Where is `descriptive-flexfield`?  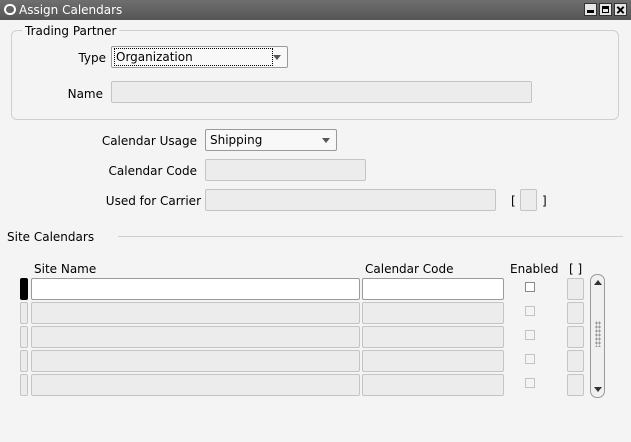
descriptive-flexfield is located at coordinates (528, 200).